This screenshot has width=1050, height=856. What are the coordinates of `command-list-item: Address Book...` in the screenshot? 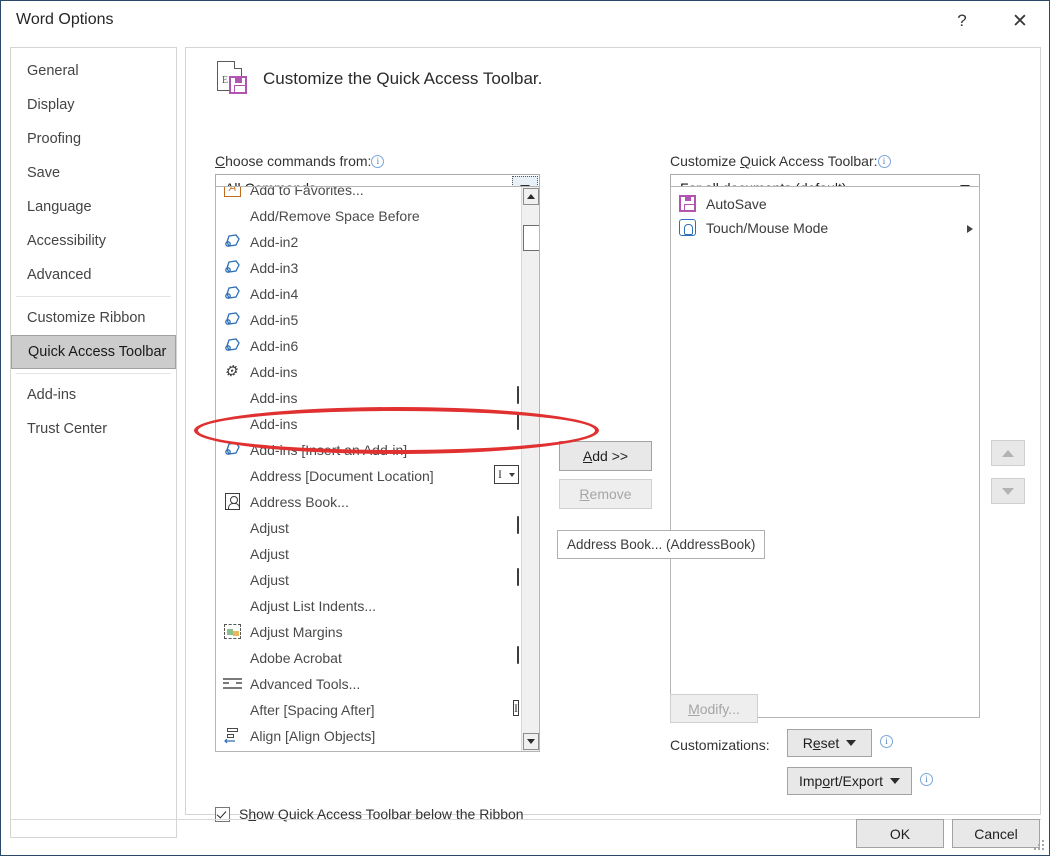 It's located at (369, 502).